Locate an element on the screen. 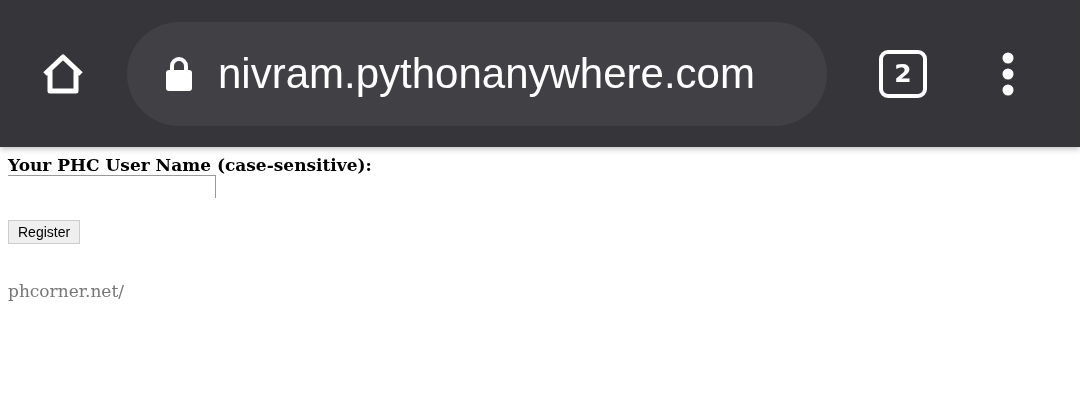  lock-icon is located at coordinates (179, 73).